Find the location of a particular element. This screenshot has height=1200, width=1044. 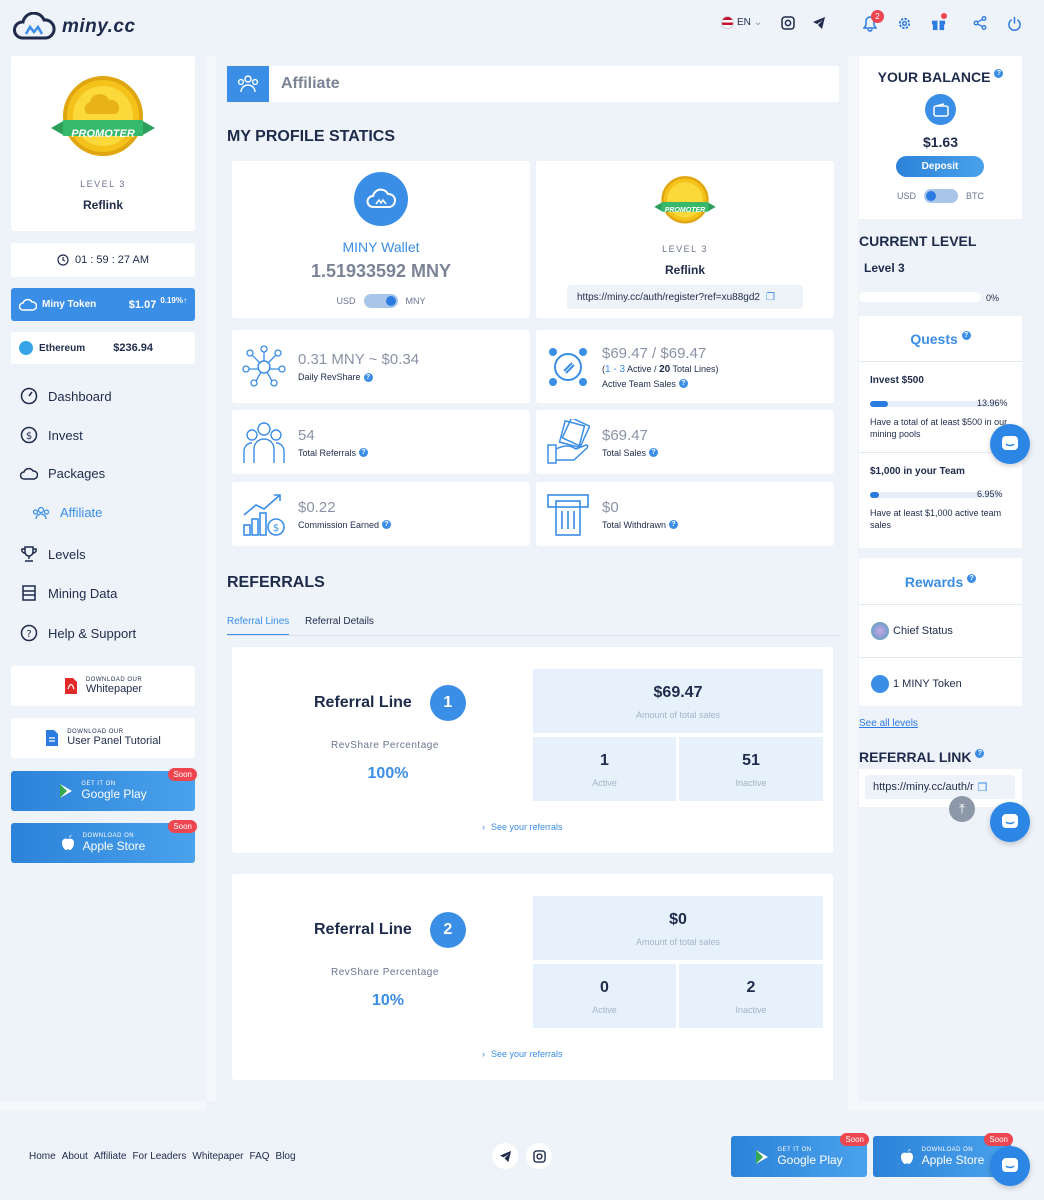

footer-link-affiliate: Affiliate is located at coordinates (110, 1156).